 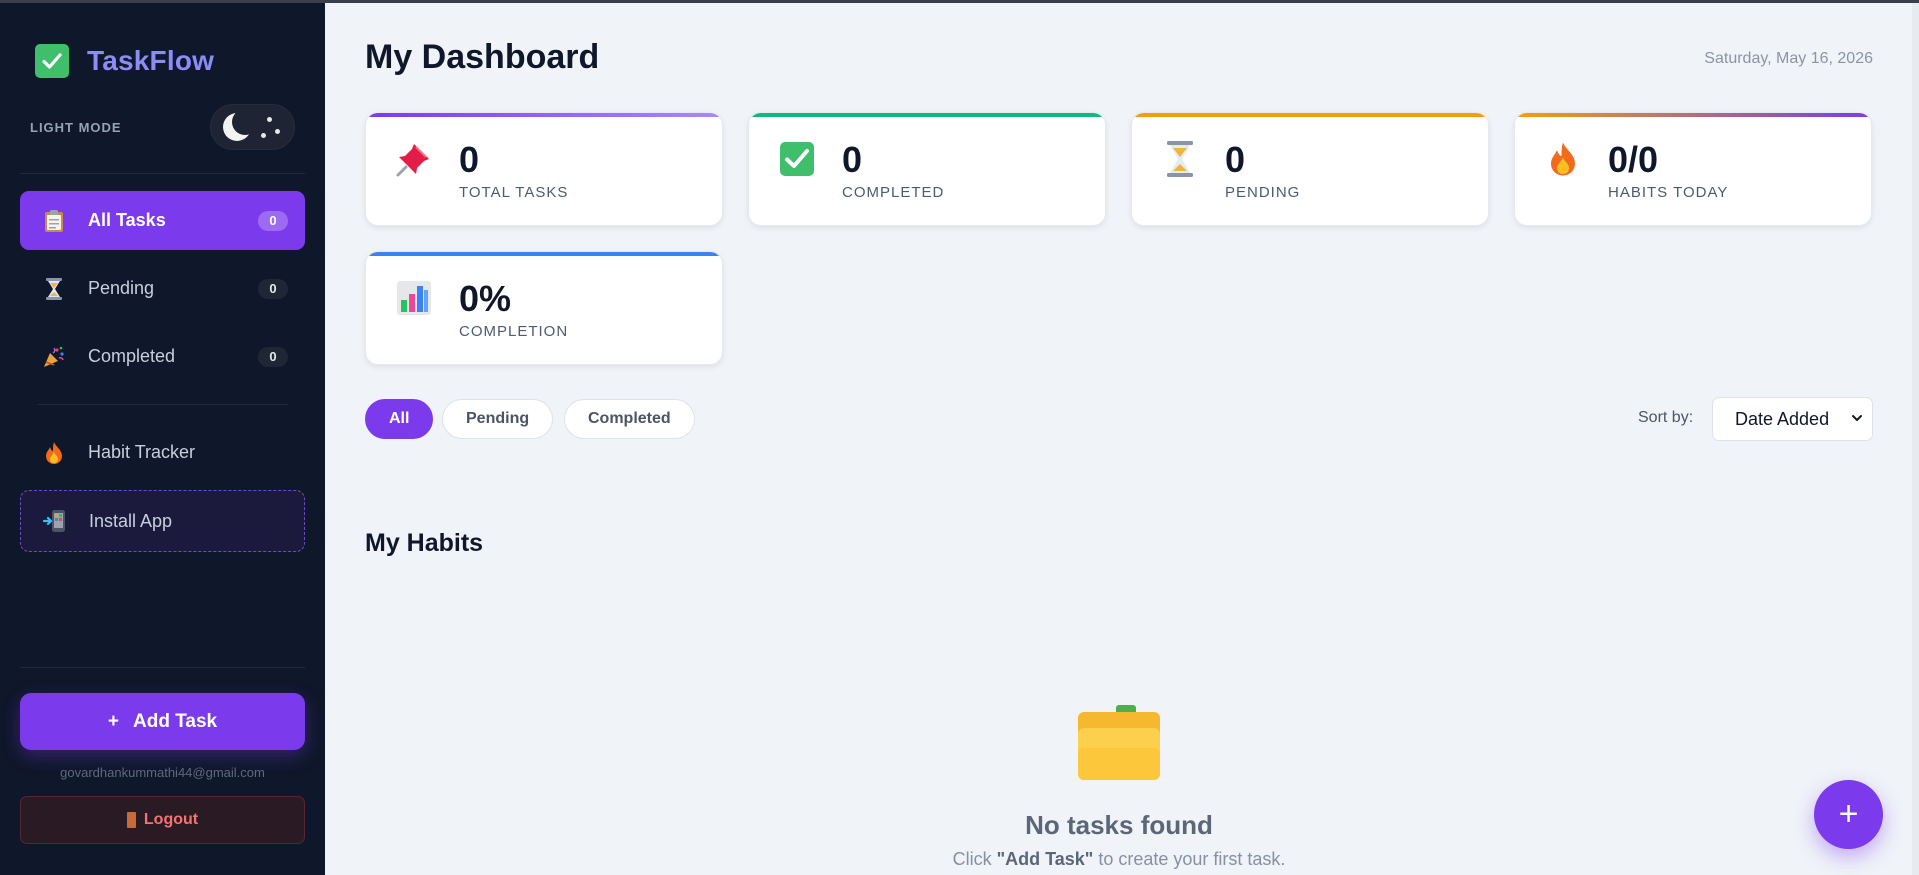 I want to click on sidebar-item-label: Completed, so click(x=132, y=356).